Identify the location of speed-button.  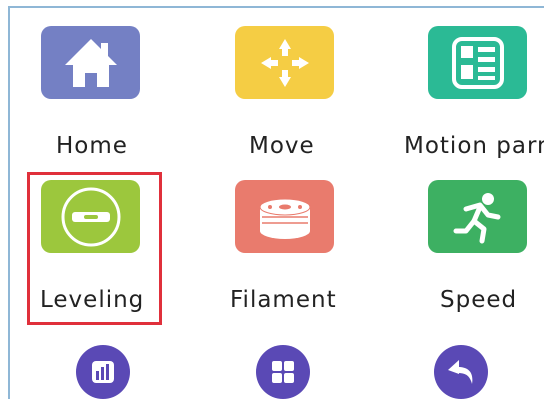
(477, 216).